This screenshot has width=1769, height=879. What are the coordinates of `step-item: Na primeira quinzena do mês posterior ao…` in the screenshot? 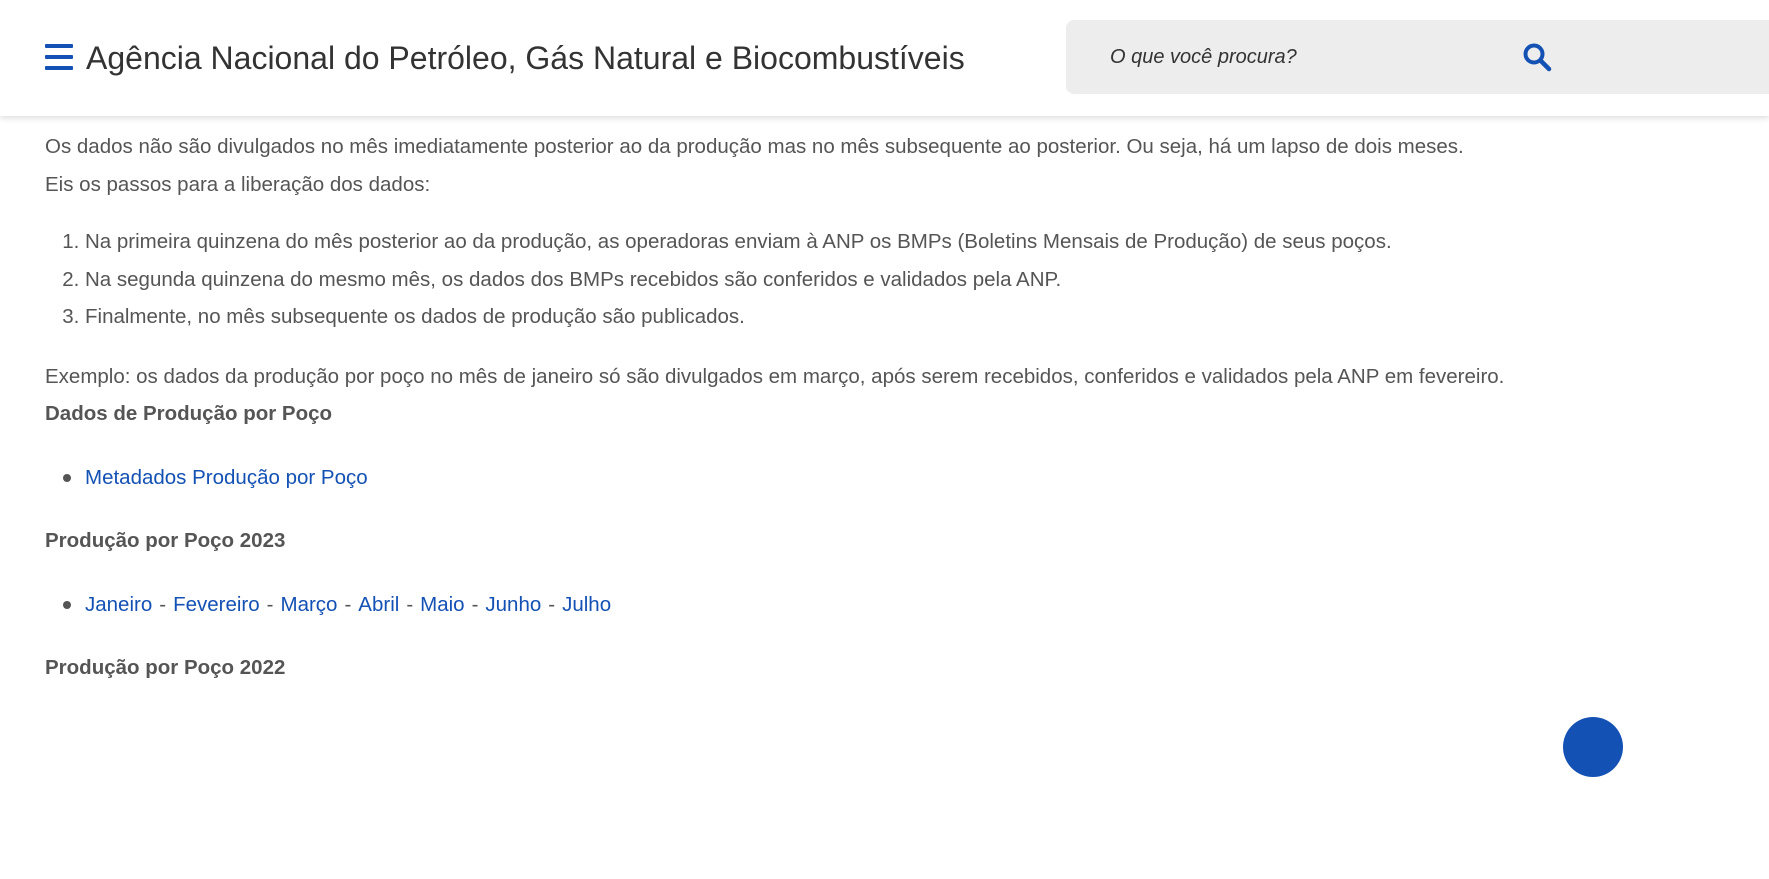 It's located at (927, 242).